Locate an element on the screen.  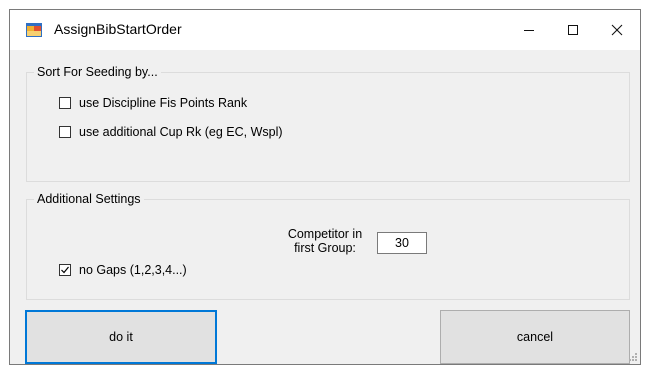
cancel-button: cancel is located at coordinates (535, 337).